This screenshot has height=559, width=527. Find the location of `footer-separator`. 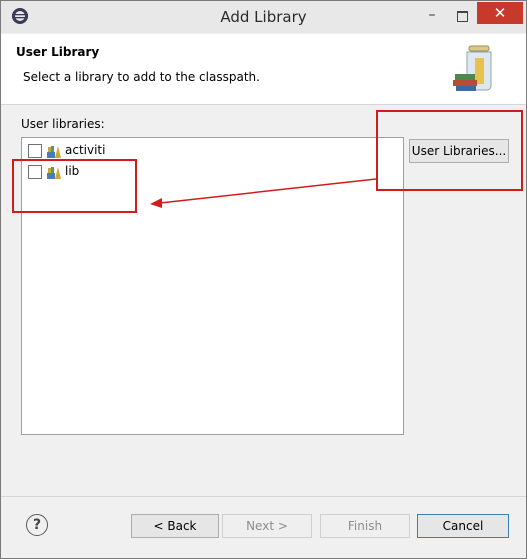

footer-separator is located at coordinates (263, 496).